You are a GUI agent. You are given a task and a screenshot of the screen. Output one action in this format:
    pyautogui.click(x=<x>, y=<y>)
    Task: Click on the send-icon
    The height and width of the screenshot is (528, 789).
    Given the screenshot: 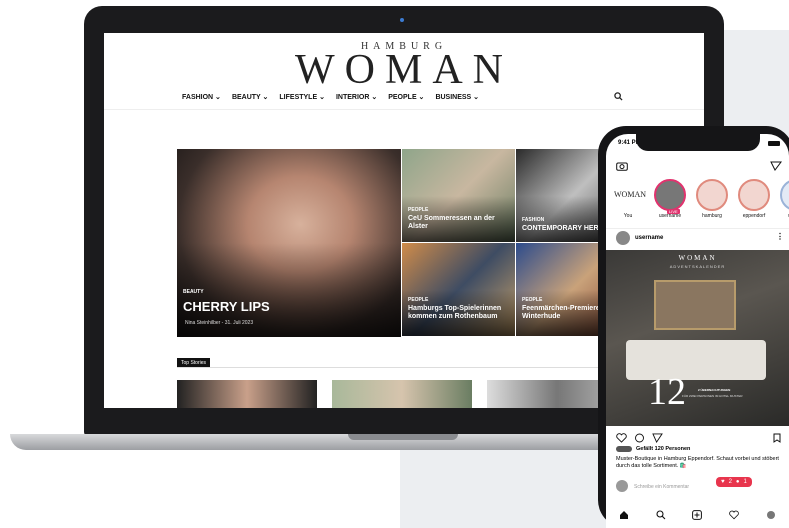 What is the action you would take?
    pyautogui.click(x=776, y=167)
    